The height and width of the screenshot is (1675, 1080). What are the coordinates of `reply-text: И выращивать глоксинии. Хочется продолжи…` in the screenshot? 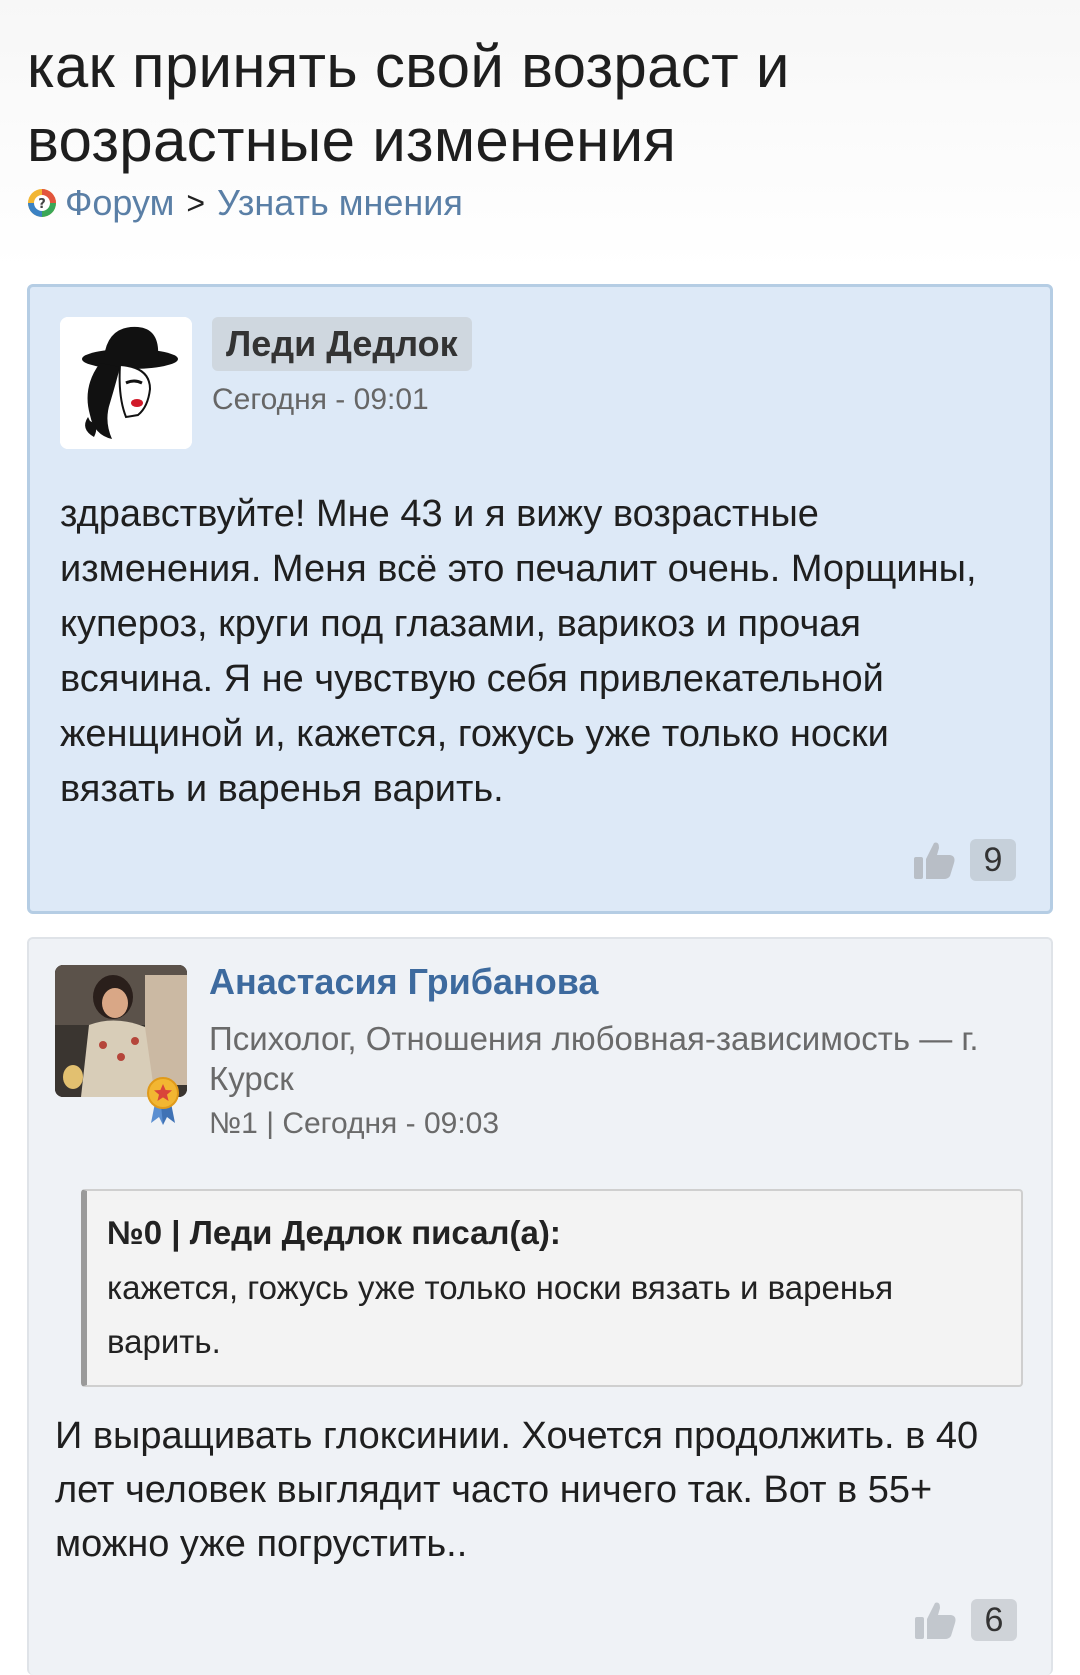 It's located at (517, 1490).